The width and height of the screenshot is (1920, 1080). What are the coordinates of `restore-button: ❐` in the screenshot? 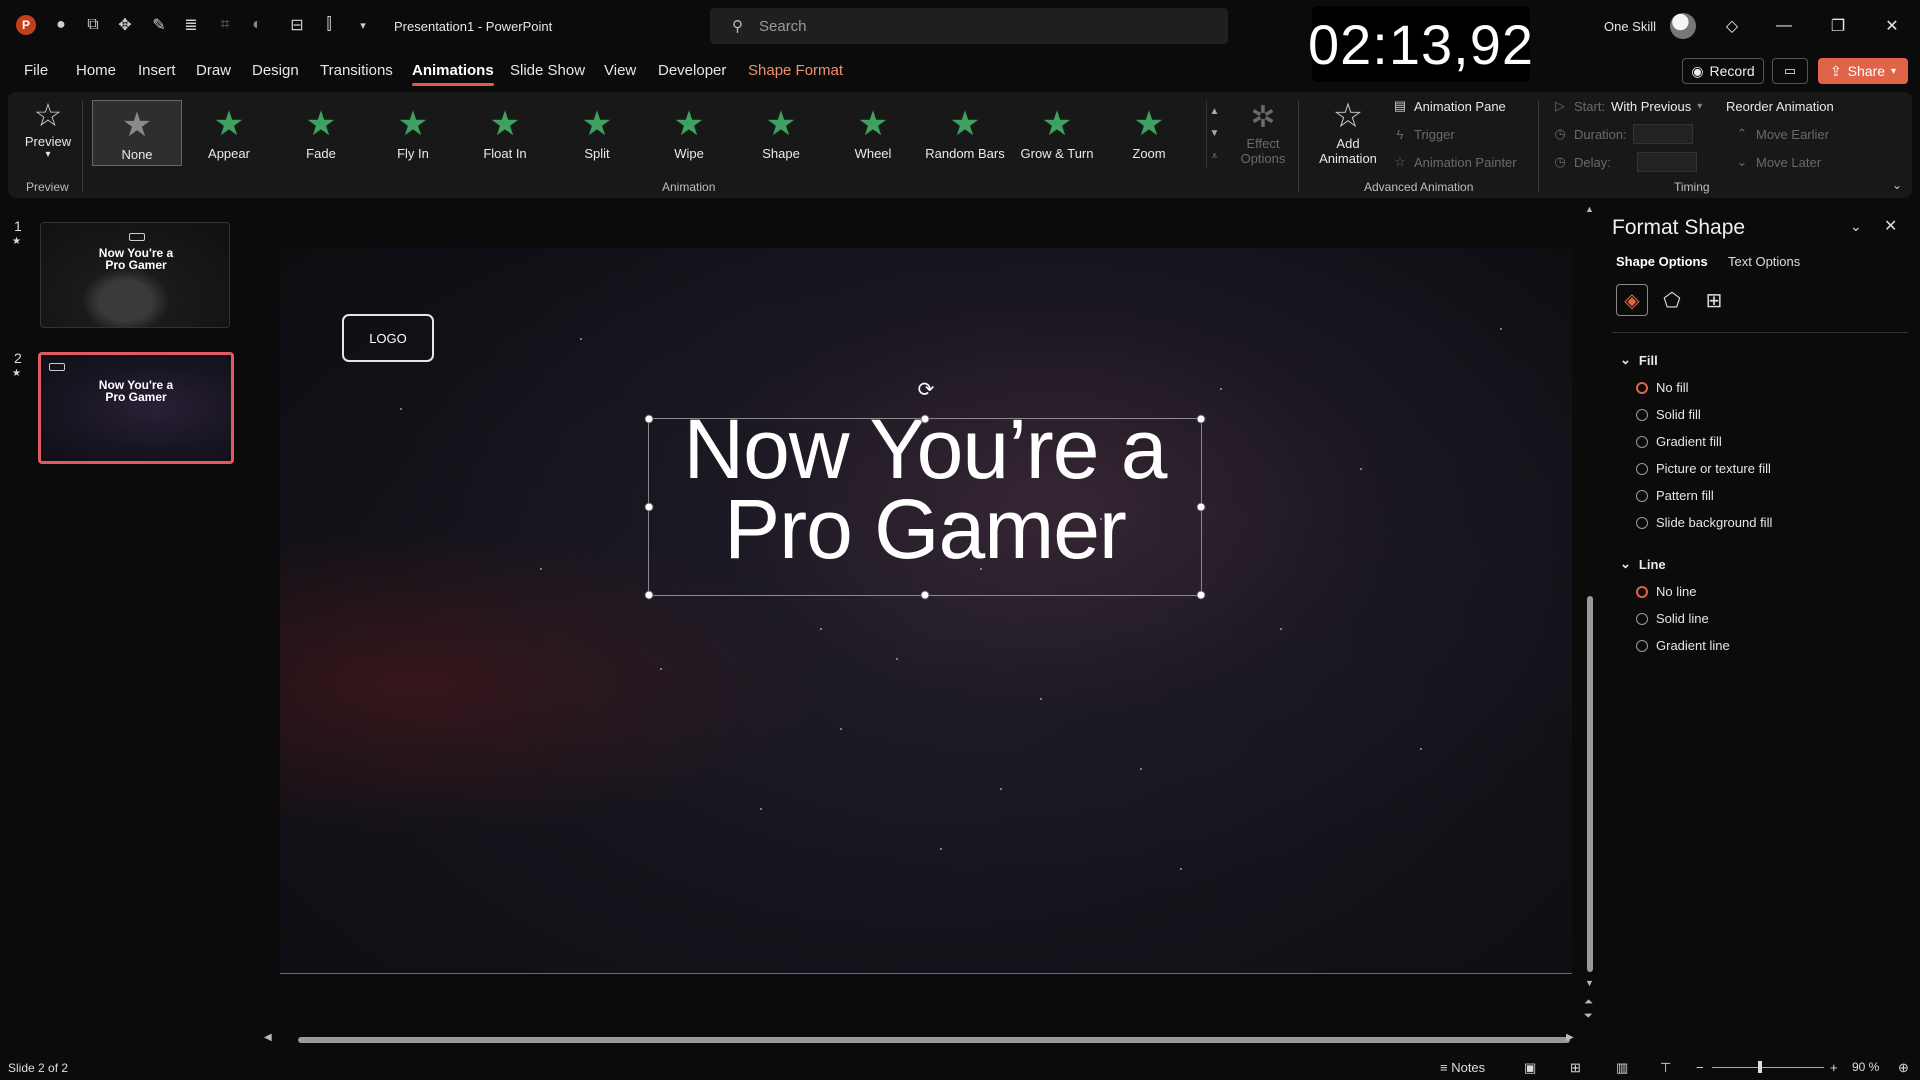 It's located at (1838, 26).